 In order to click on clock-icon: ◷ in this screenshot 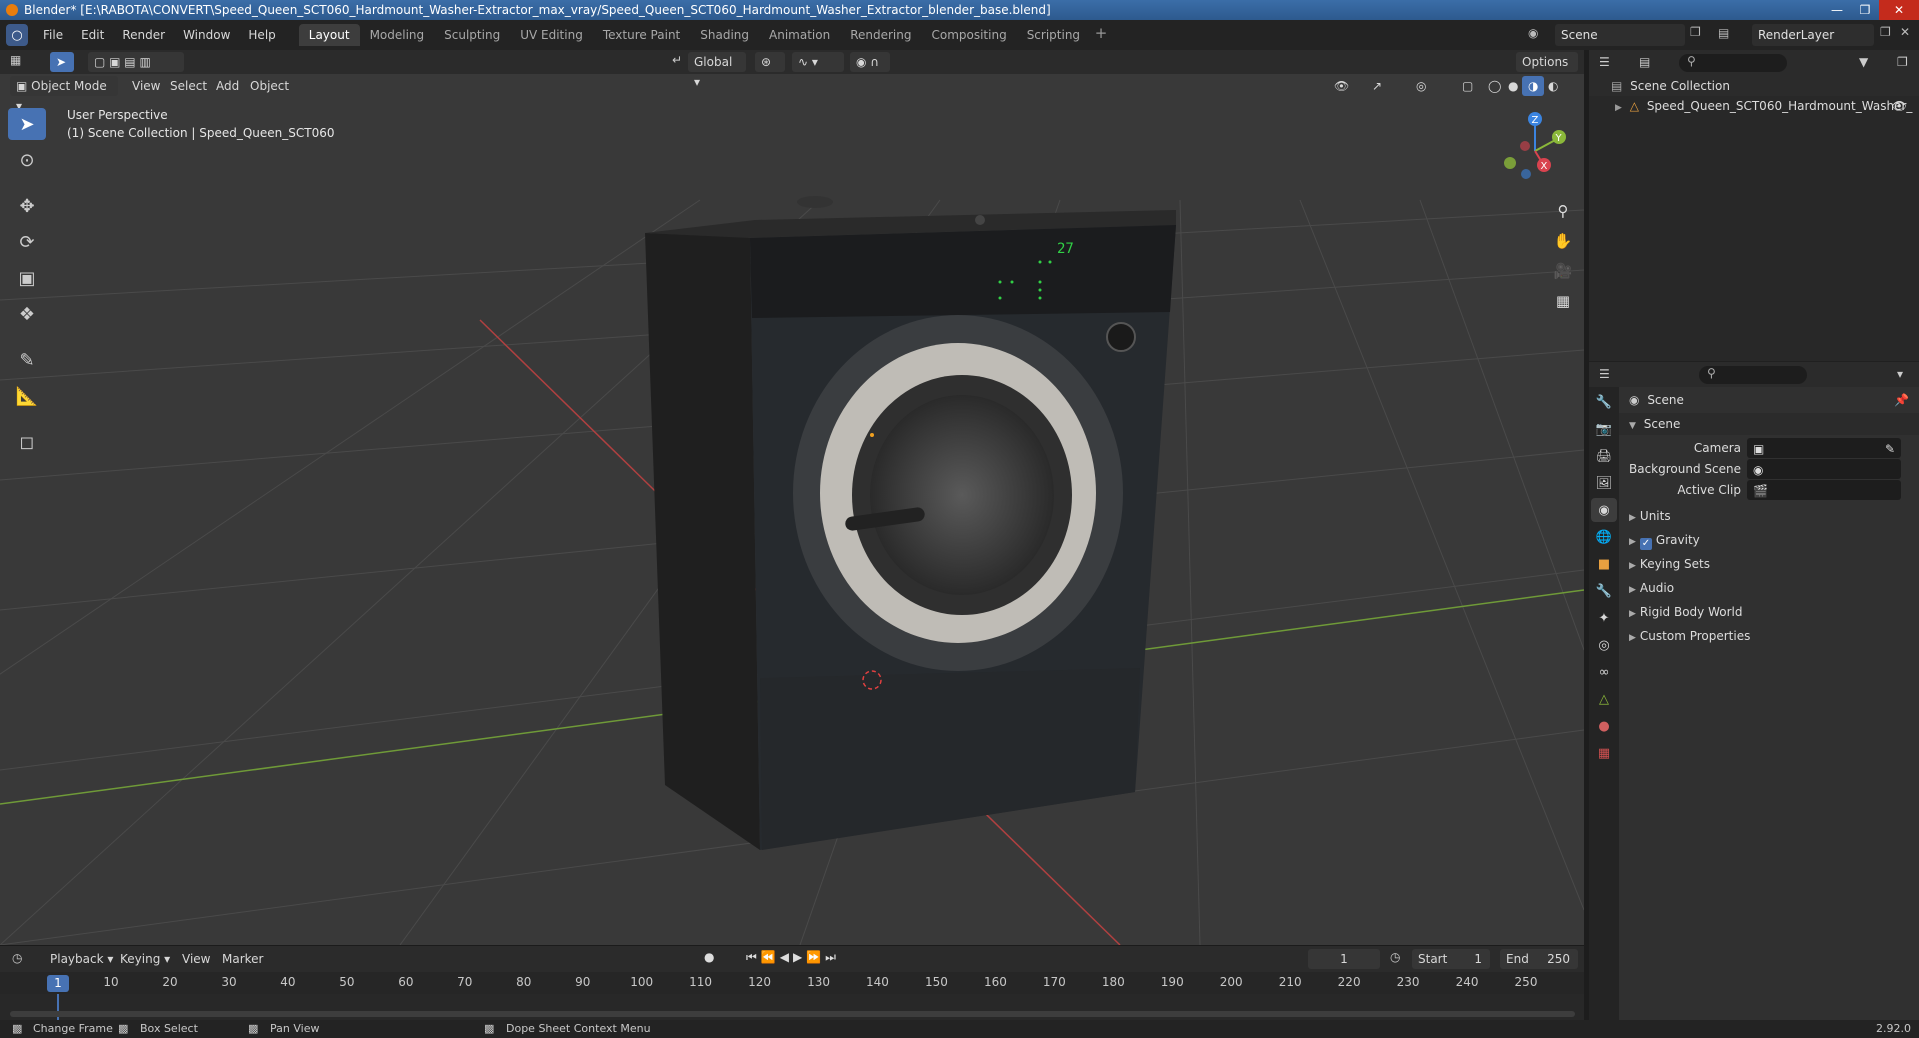, I will do `click(1395, 957)`.